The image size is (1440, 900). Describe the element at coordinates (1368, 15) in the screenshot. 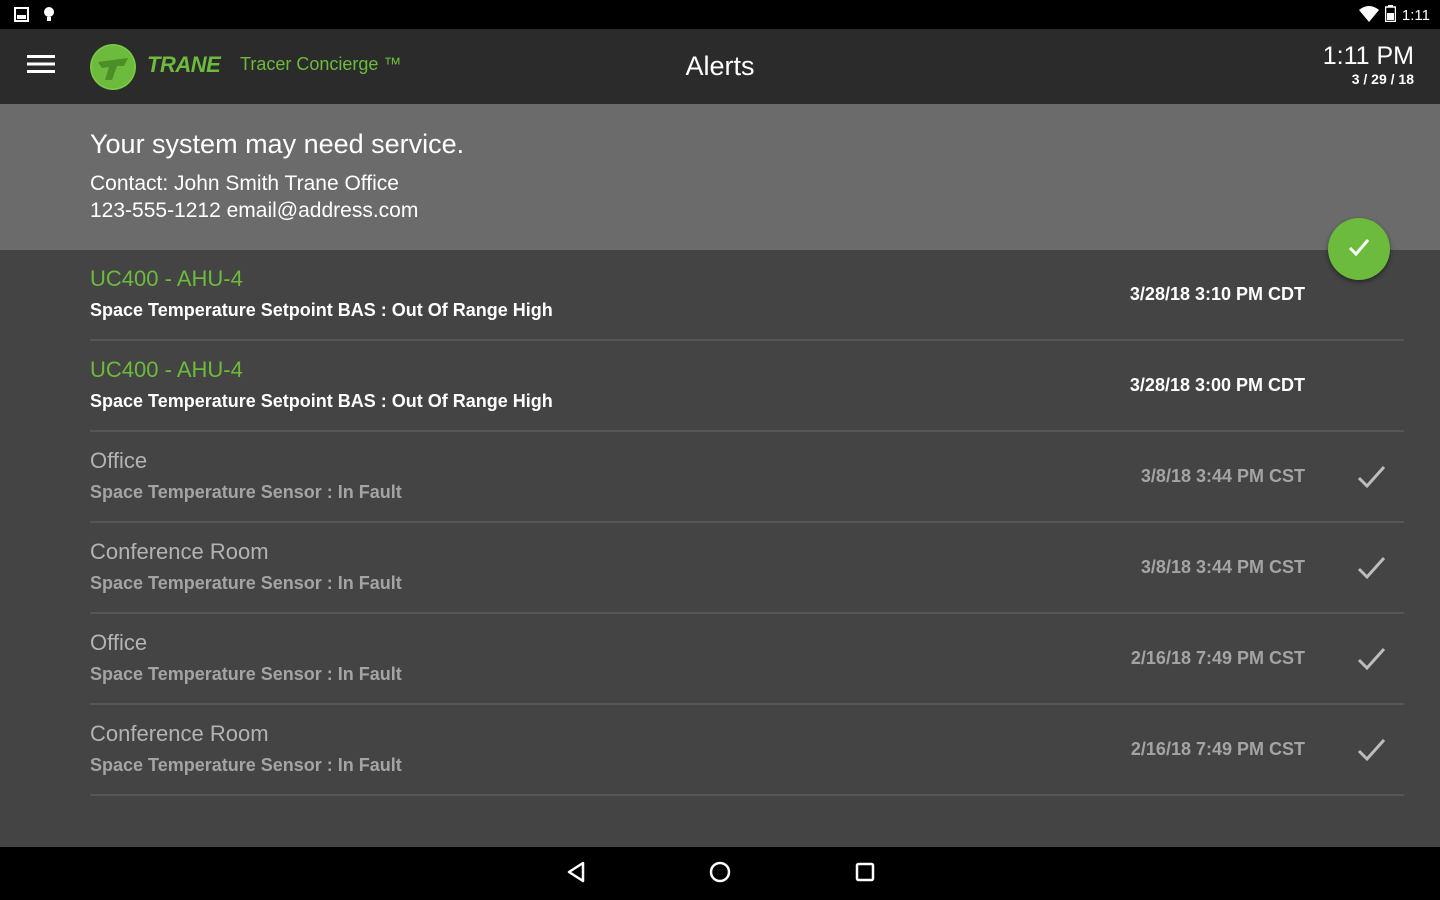

I see `wifi-icon` at that location.